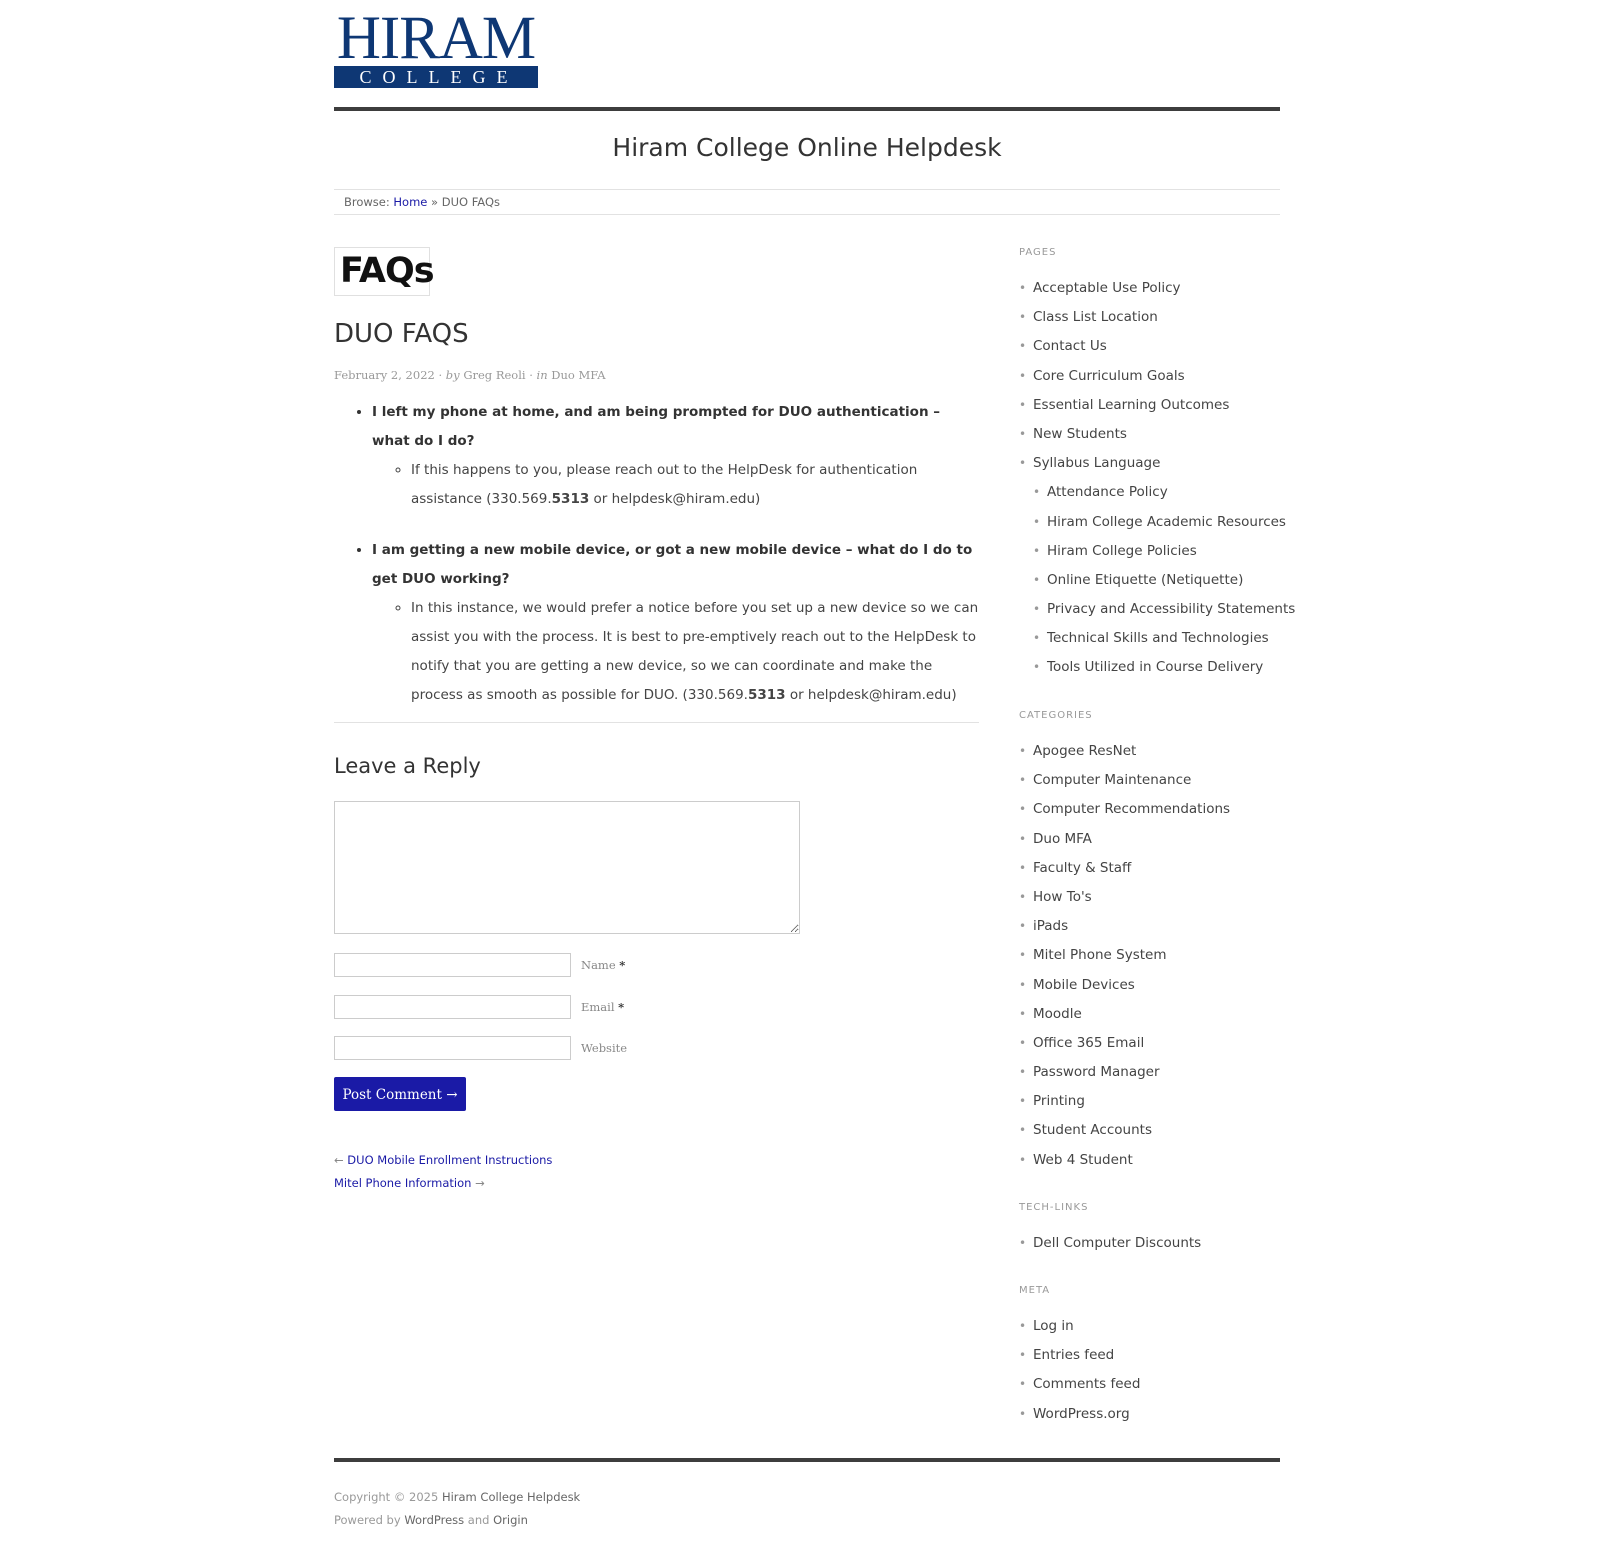 The width and height of the screenshot is (1604, 1554). Describe the element at coordinates (542, 375) in the screenshot. I see `byline-in: in` at that location.